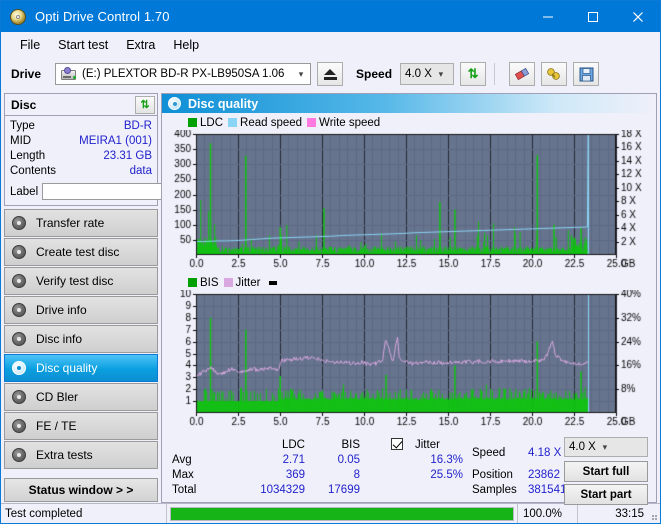 The image size is (661, 524). I want to click on legend-entry-bis: BIS, so click(203, 283).